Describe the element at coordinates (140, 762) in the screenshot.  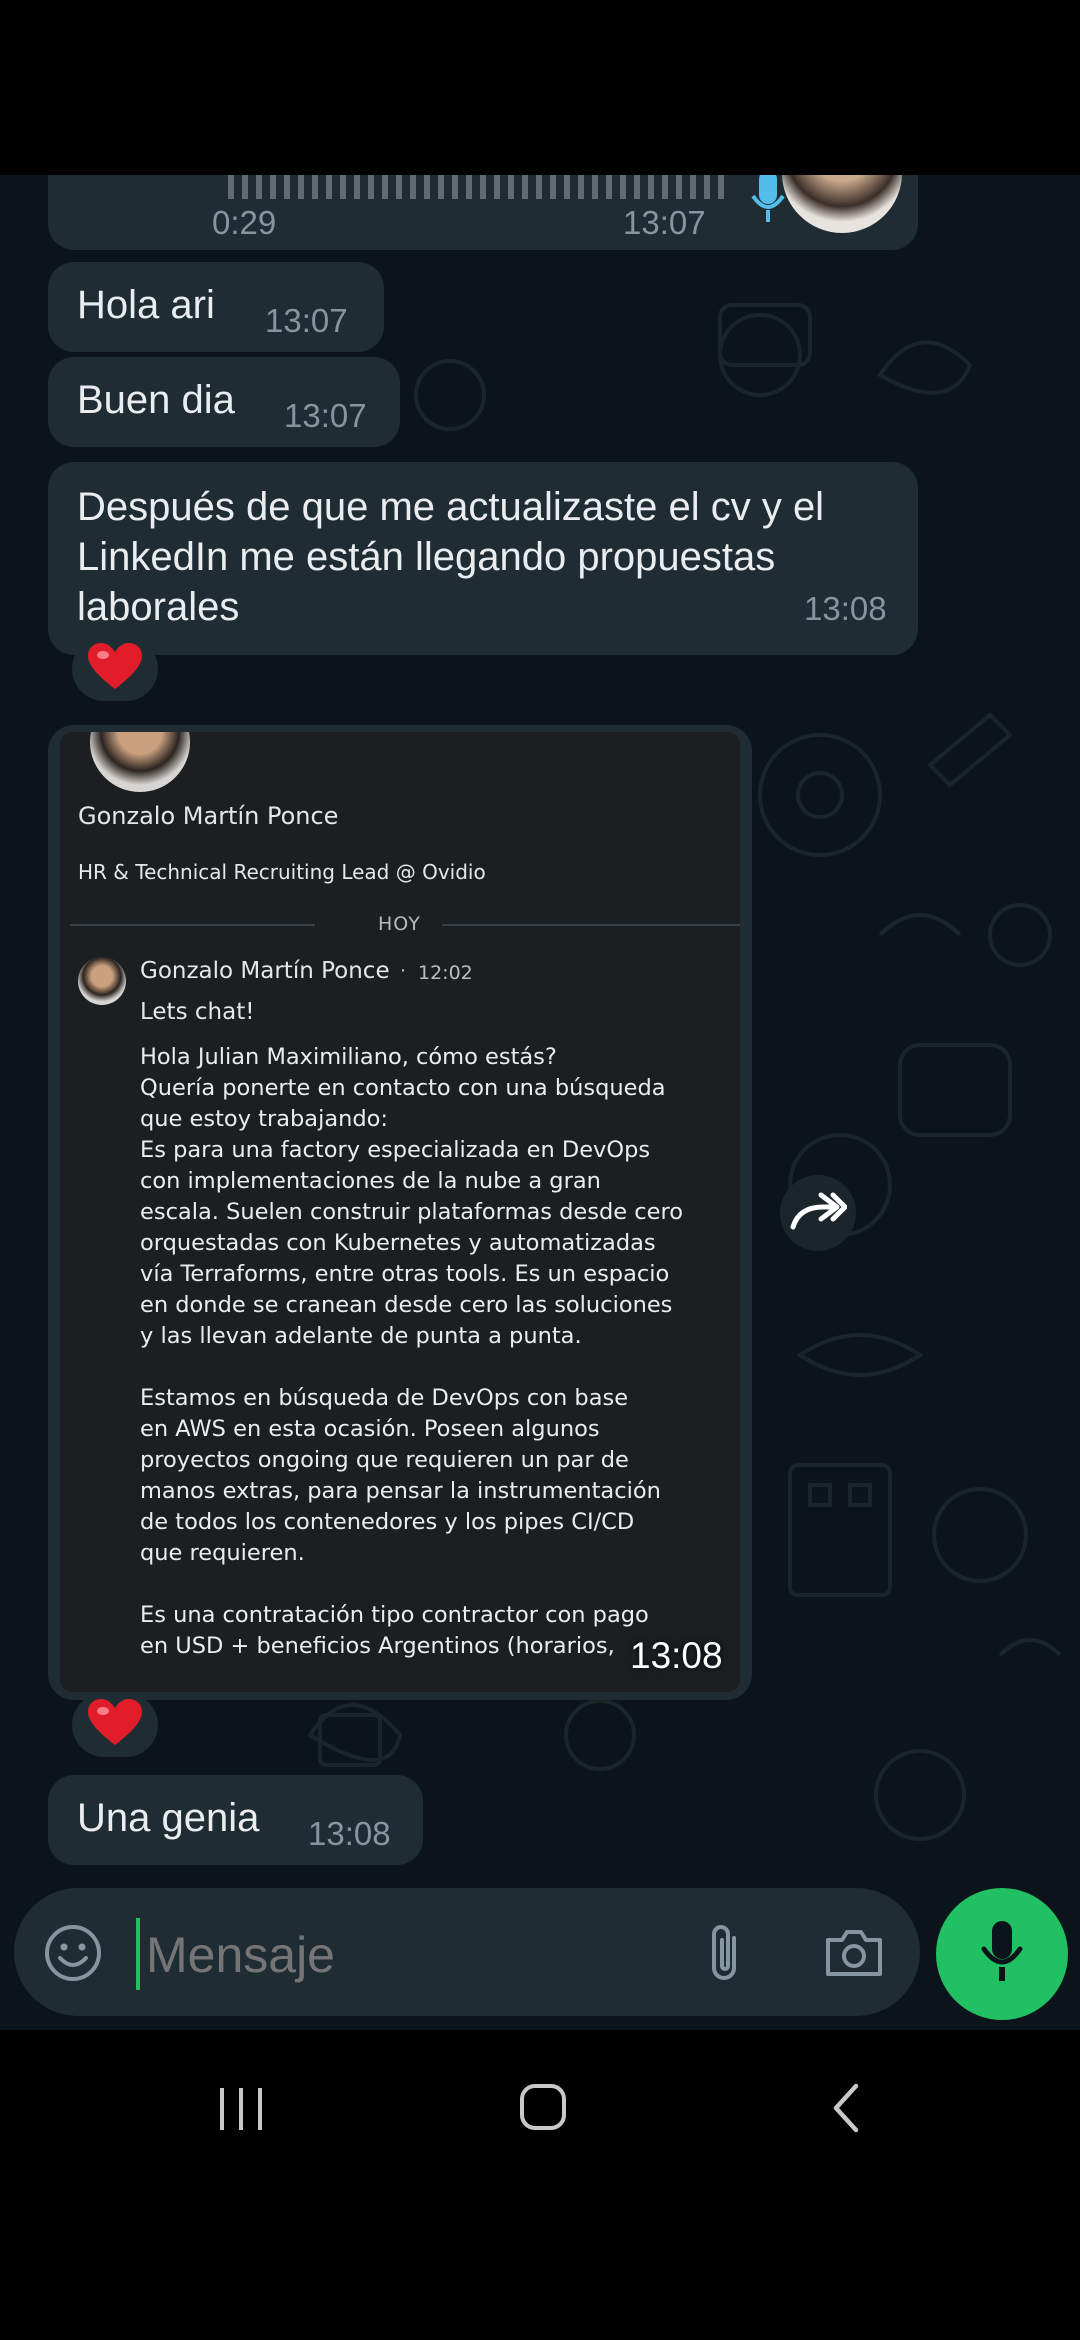
I see `profile-avatar` at that location.